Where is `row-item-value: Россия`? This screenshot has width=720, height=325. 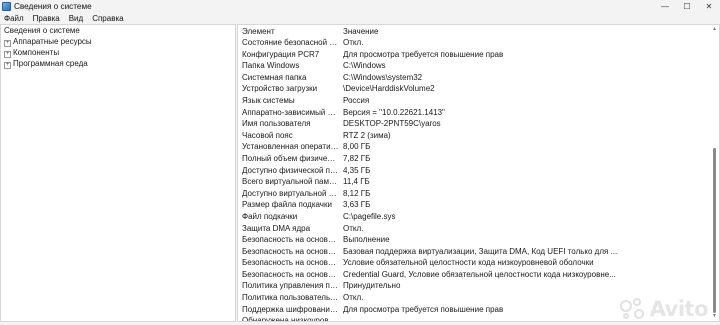 row-item-value: Россия is located at coordinates (356, 100).